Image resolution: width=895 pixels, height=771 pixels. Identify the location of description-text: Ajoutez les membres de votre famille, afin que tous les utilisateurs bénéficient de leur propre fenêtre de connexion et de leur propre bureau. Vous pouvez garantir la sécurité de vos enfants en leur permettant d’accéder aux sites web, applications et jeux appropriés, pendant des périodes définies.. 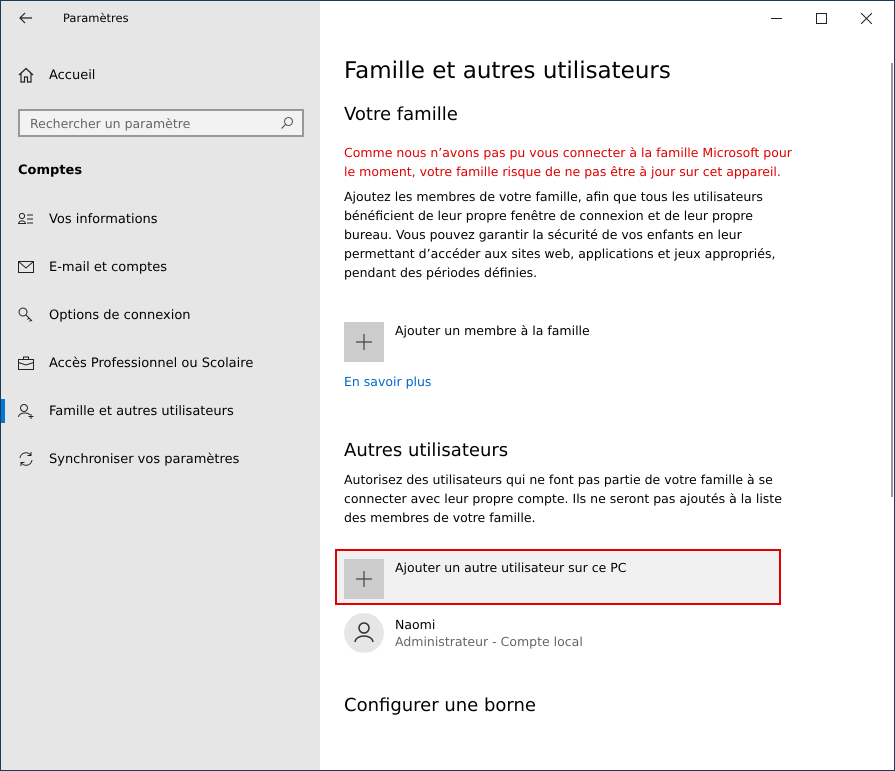
(560, 235).